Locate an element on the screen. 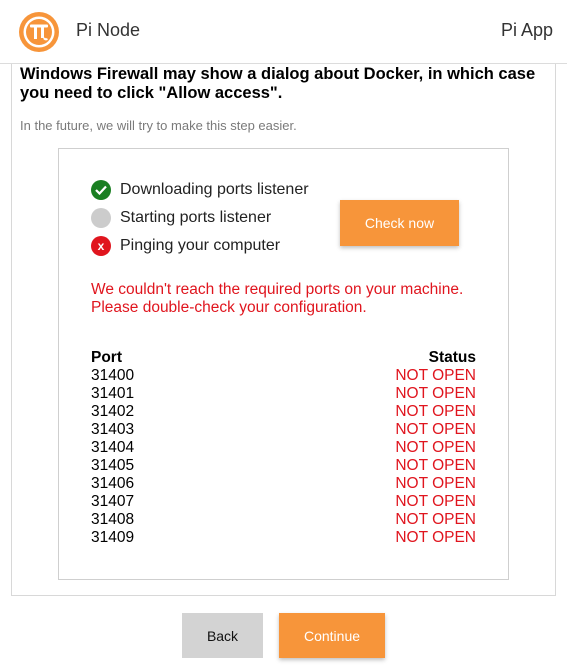  app-name: Pi Node is located at coordinates (108, 30).